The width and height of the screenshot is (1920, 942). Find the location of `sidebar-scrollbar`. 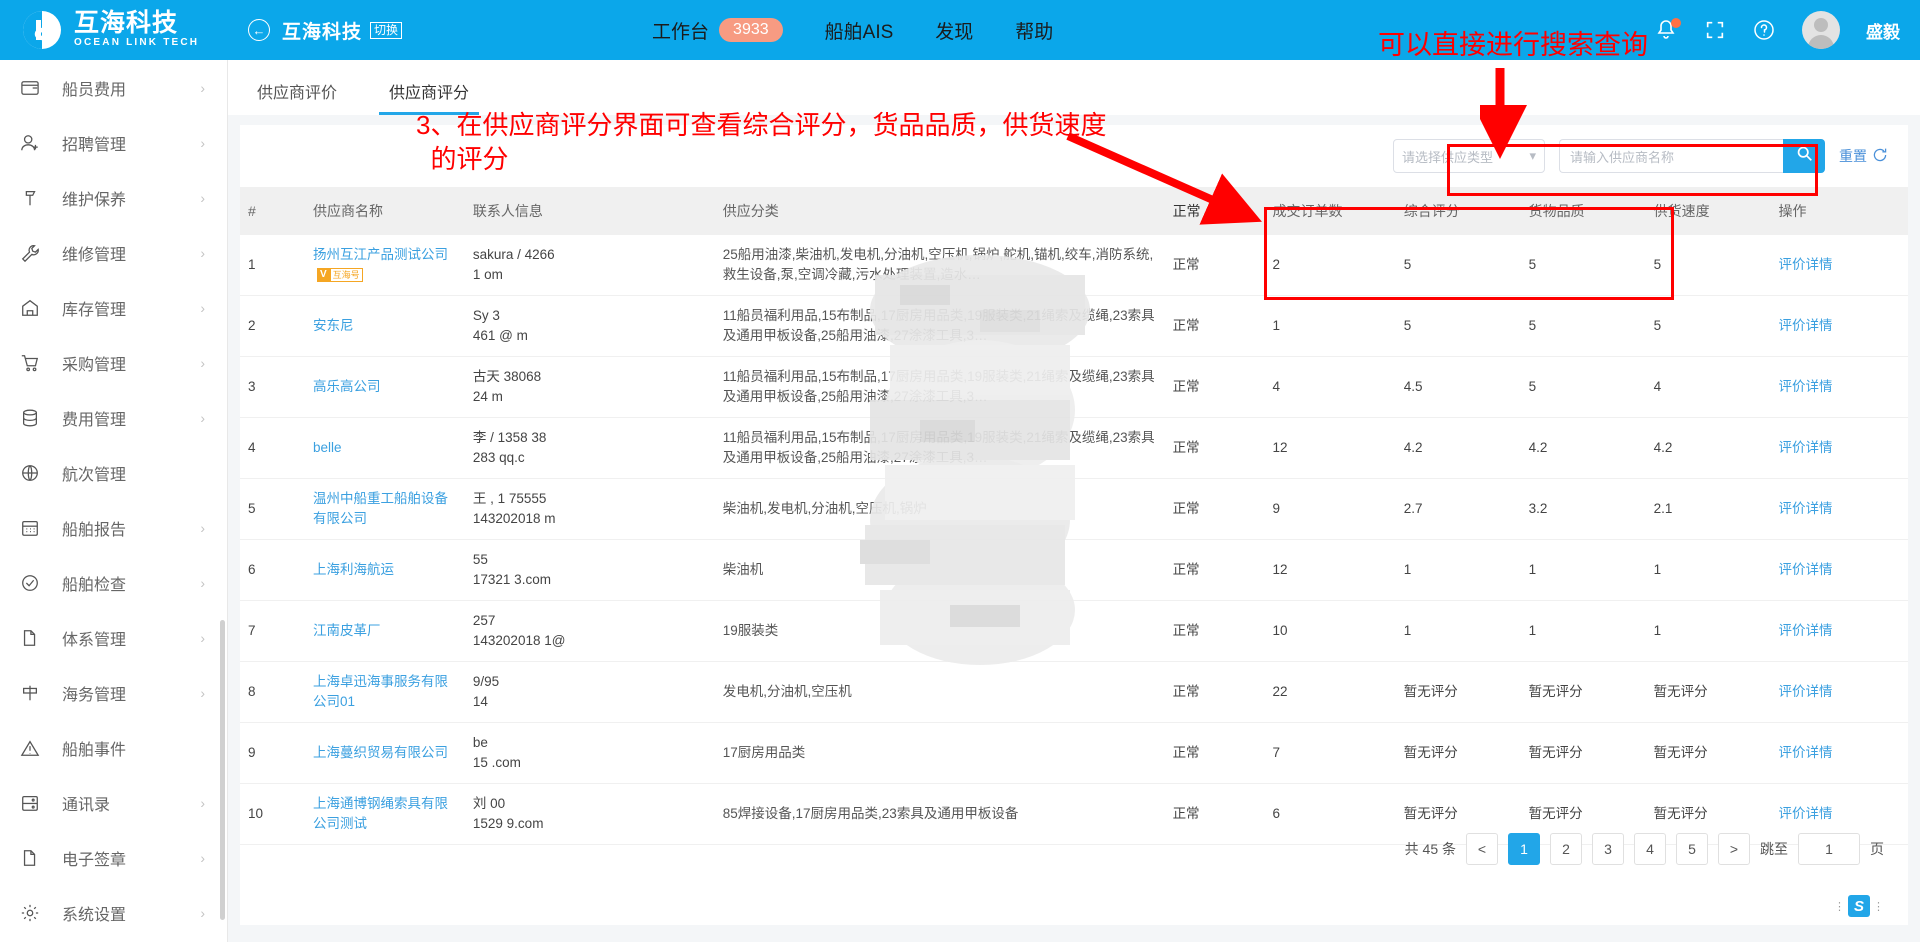

sidebar-scrollbar is located at coordinates (222, 770).